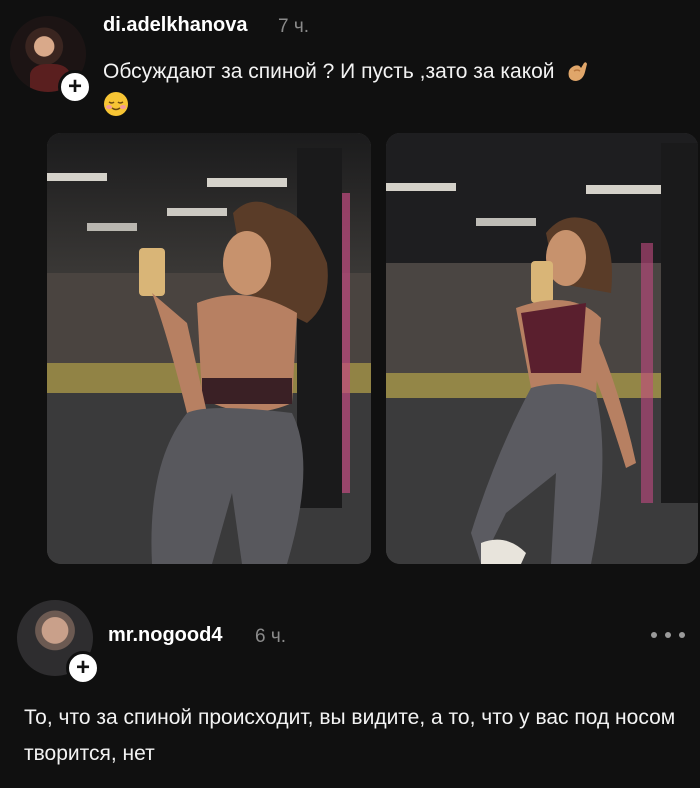  I want to click on post-timestamp: 7 ч., so click(294, 26).